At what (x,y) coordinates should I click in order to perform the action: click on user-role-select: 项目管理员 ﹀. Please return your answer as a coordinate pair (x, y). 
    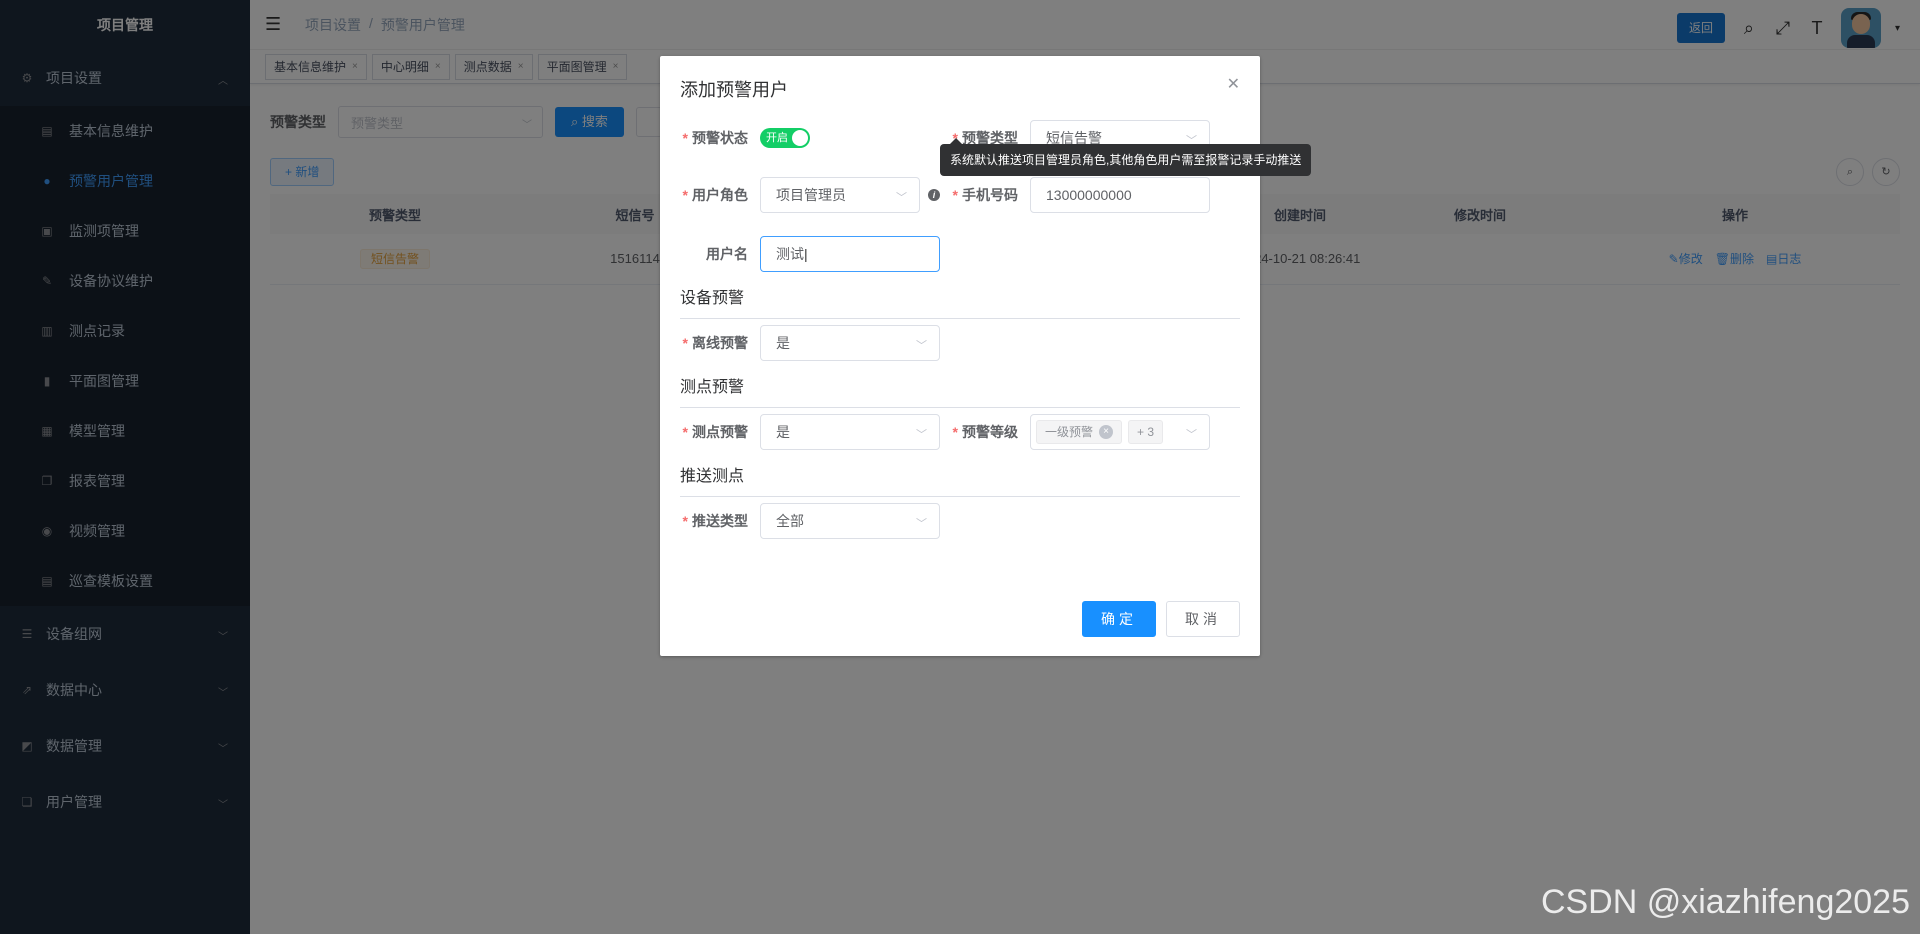
    Looking at the image, I should click on (840, 195).